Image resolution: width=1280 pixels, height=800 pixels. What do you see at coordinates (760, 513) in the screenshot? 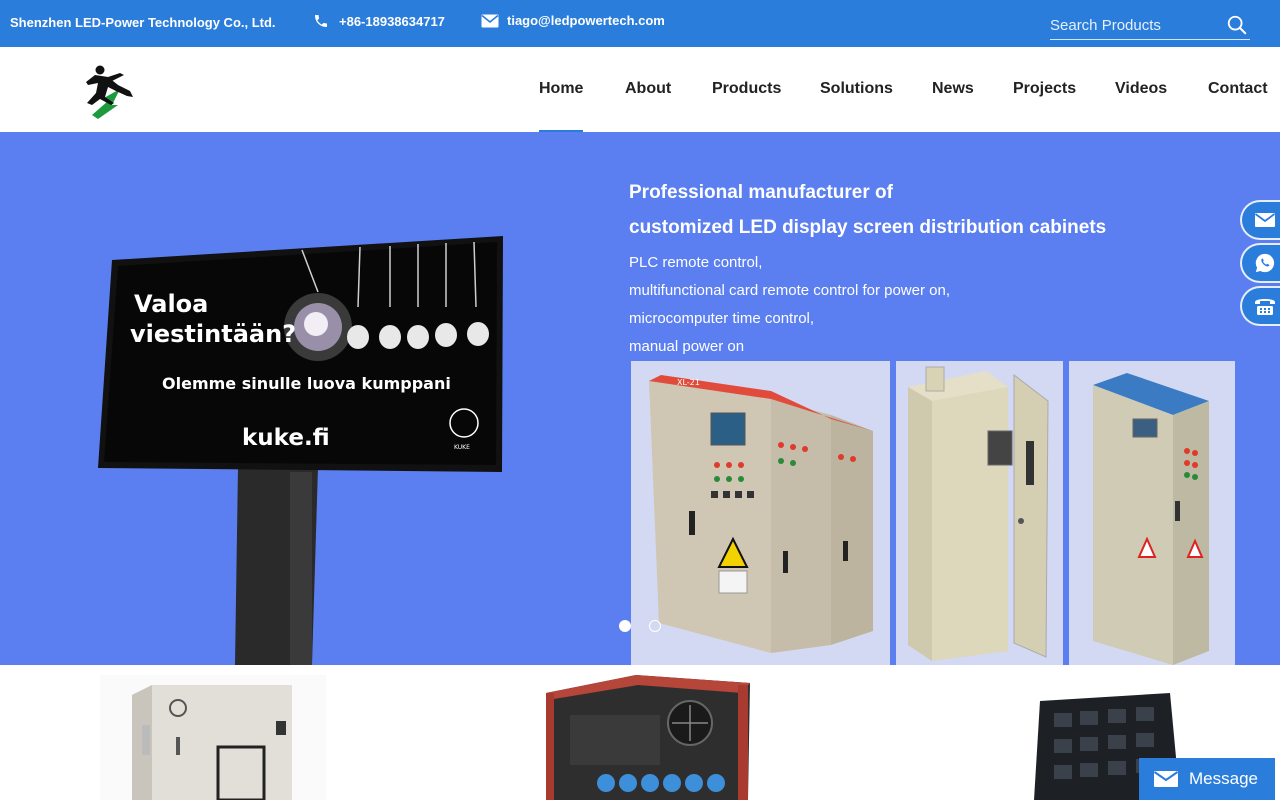
I see `cabinet-image-1: XL-21` at bounding box center [760, 513].